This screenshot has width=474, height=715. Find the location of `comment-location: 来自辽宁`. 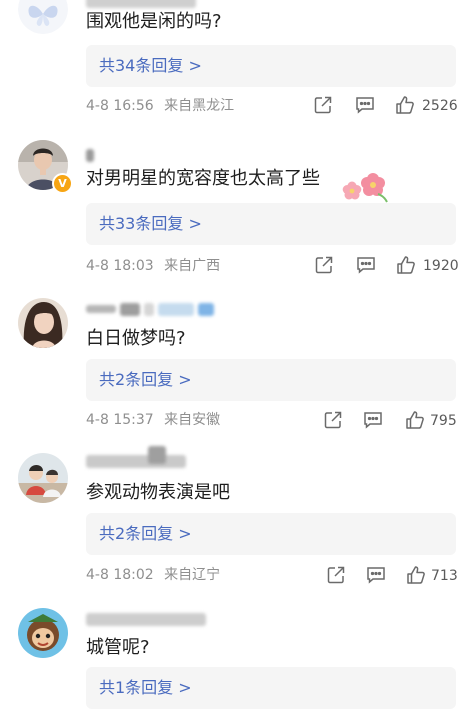

comment-location: 来自辽宁 is located at coordinates (192, 575).